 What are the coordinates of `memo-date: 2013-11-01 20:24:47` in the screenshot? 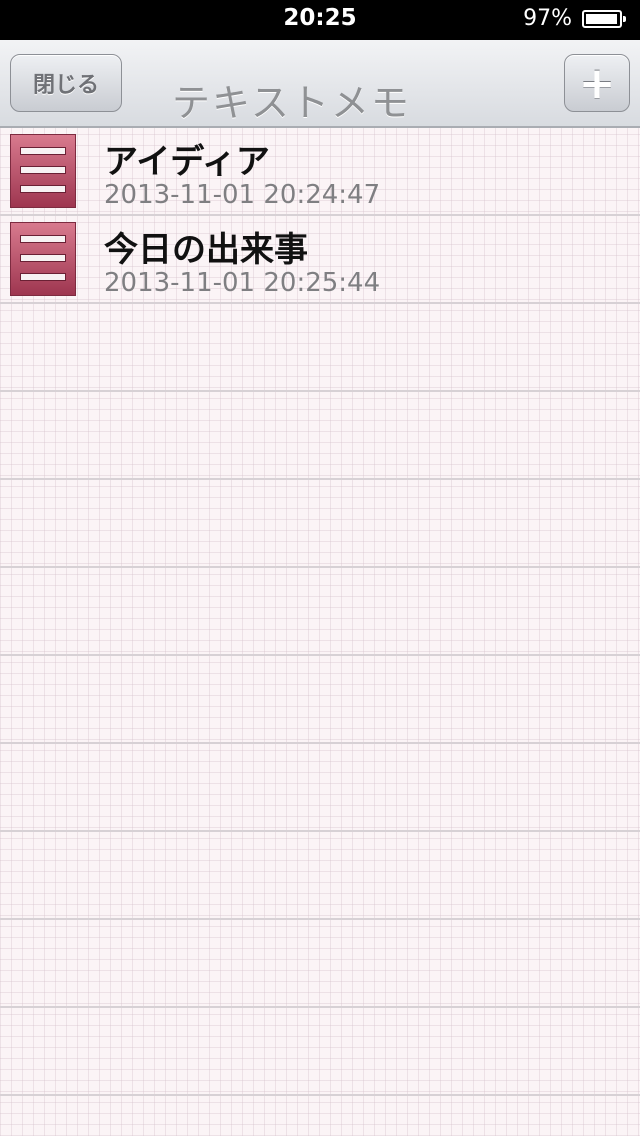 It's located at (242, 195).